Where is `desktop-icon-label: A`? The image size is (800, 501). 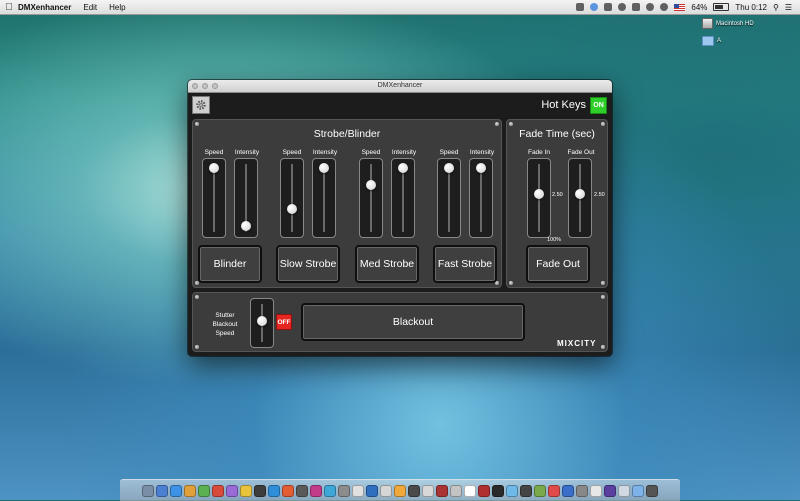 desktop-icon-label: A is located at coordinates (719, 41).